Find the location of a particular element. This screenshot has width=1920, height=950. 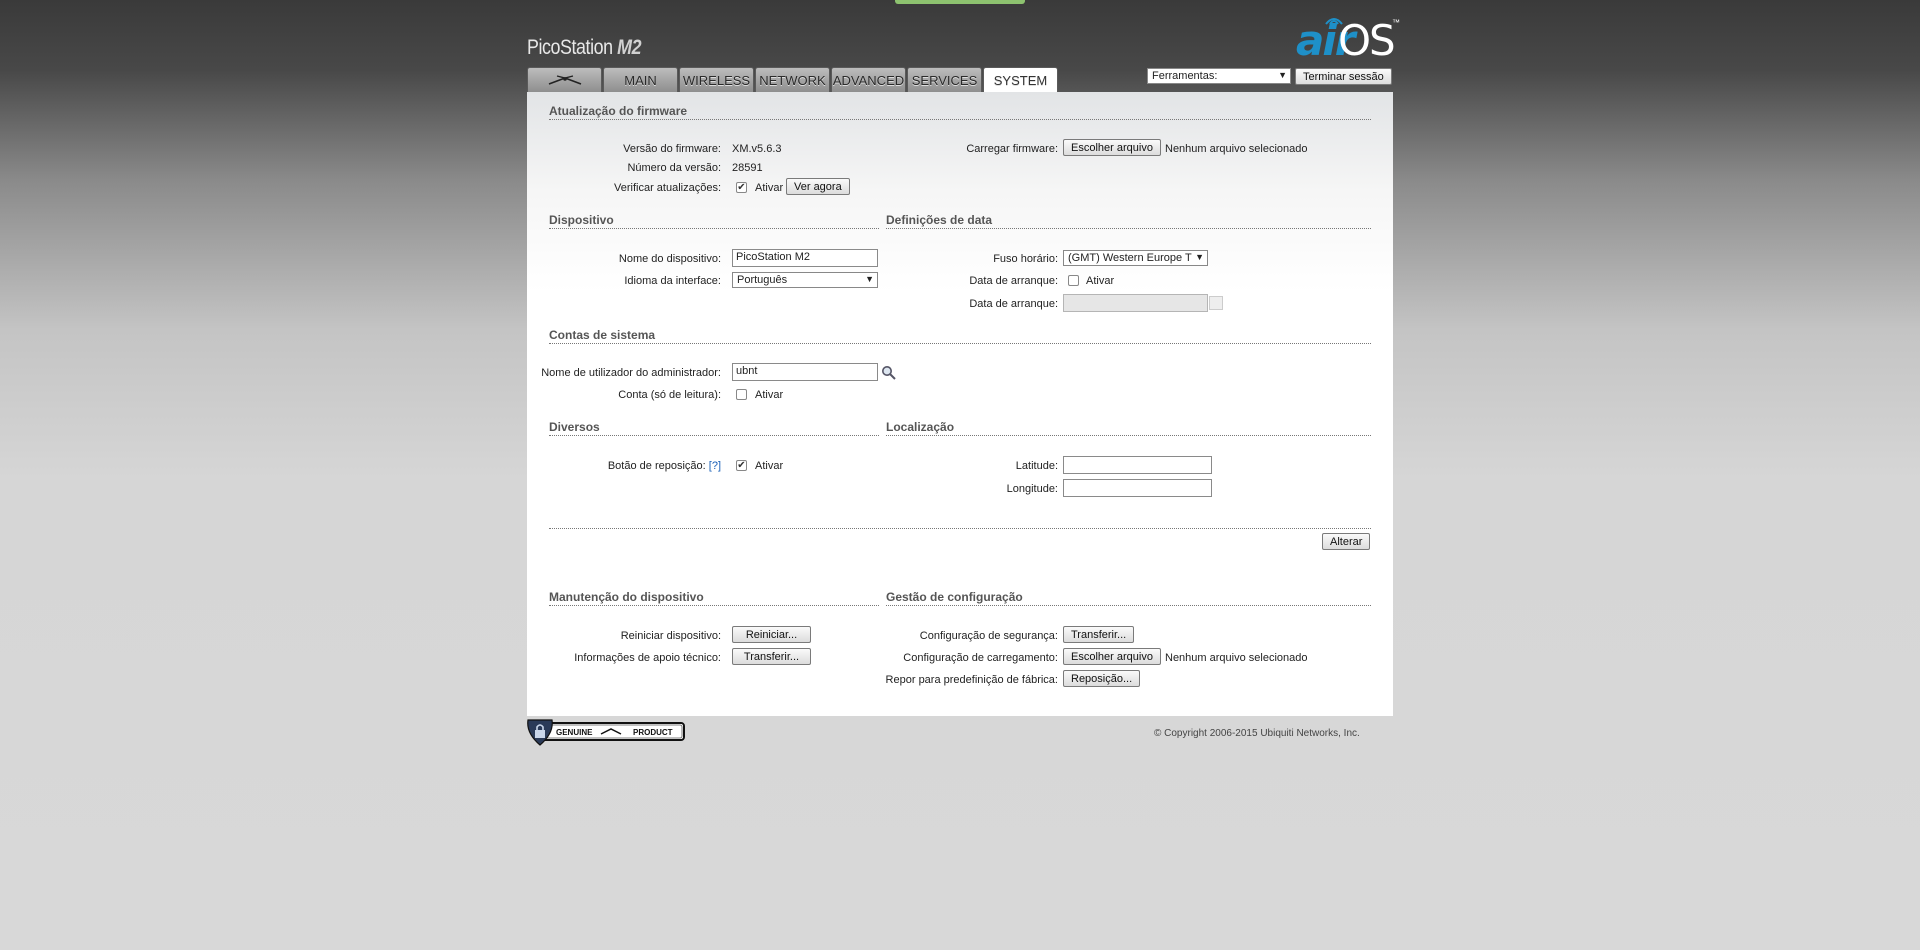

tools-select: Ferramentas: ▼ is located at coordinates (1219, 76).